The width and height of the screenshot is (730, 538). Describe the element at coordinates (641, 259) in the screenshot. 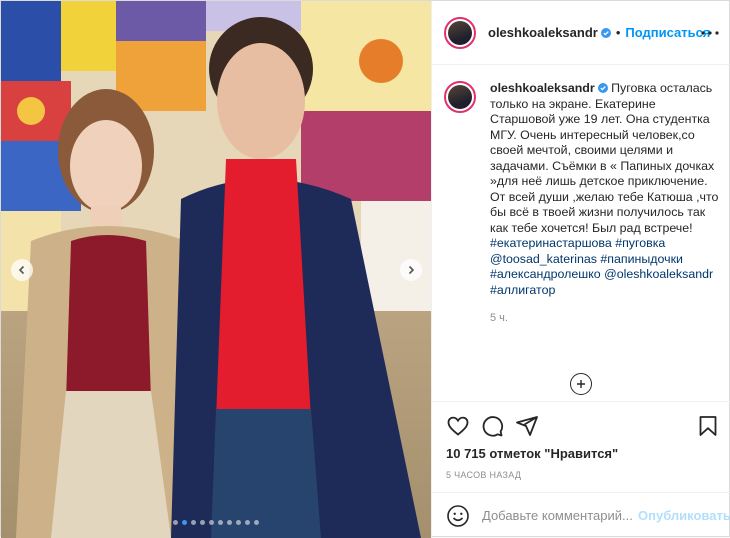

I see `hashtag-link: #папиныдочки` at that location.